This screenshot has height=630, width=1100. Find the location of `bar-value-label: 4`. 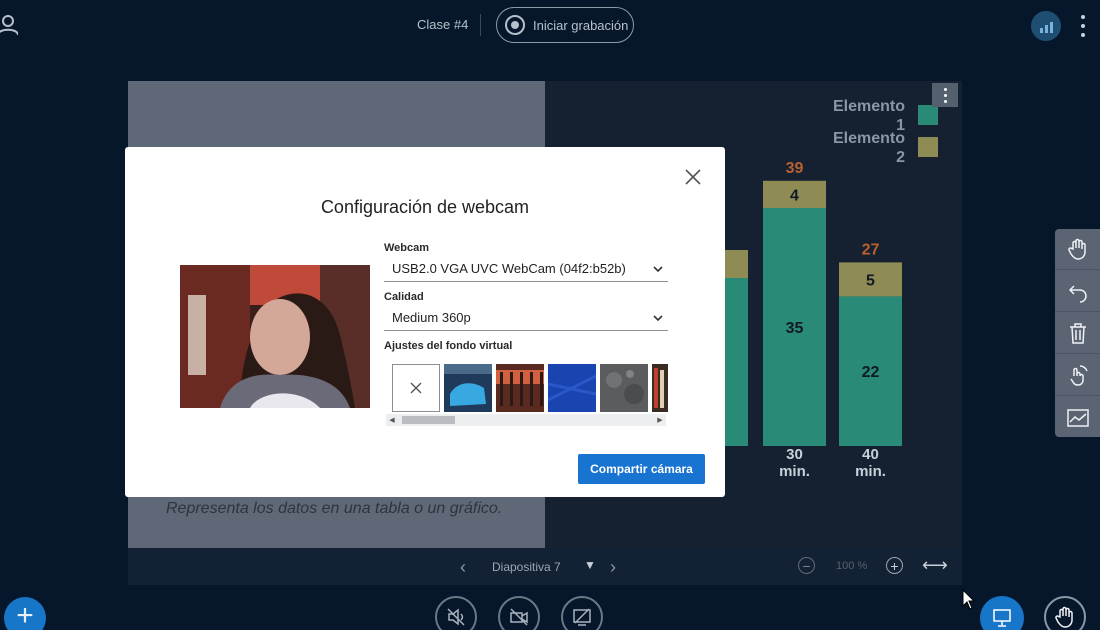

bar-value-label: 4 is located at coordinates (794, 195).